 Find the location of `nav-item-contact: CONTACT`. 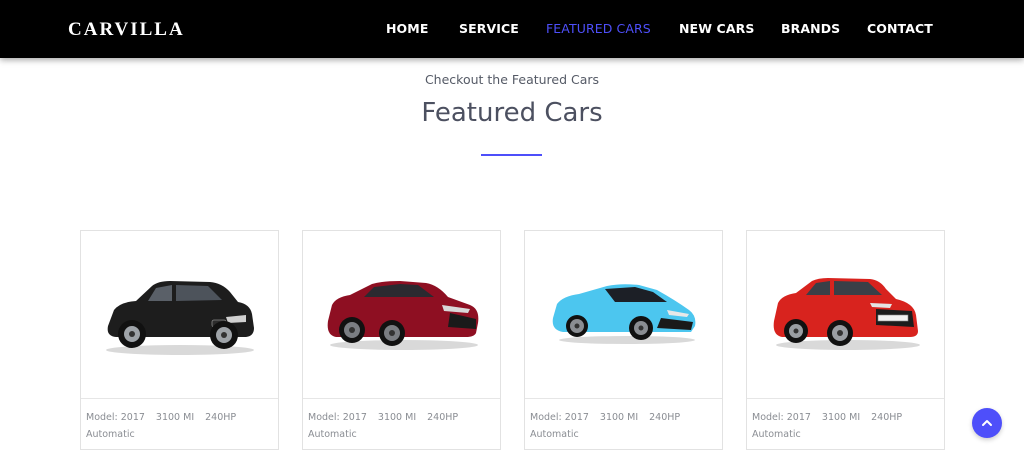

nav-item-contact: CONTACT is located at coordinates (900, 28).